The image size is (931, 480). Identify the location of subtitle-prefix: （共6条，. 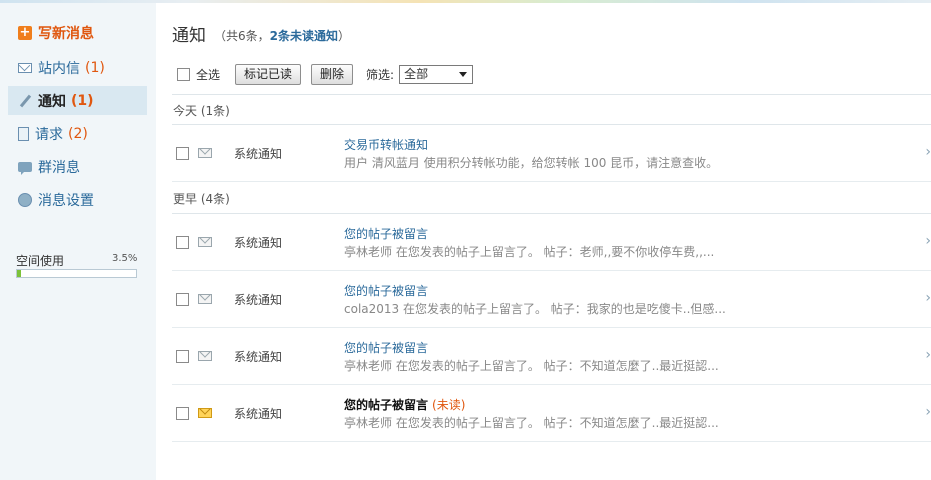
(242, 36).